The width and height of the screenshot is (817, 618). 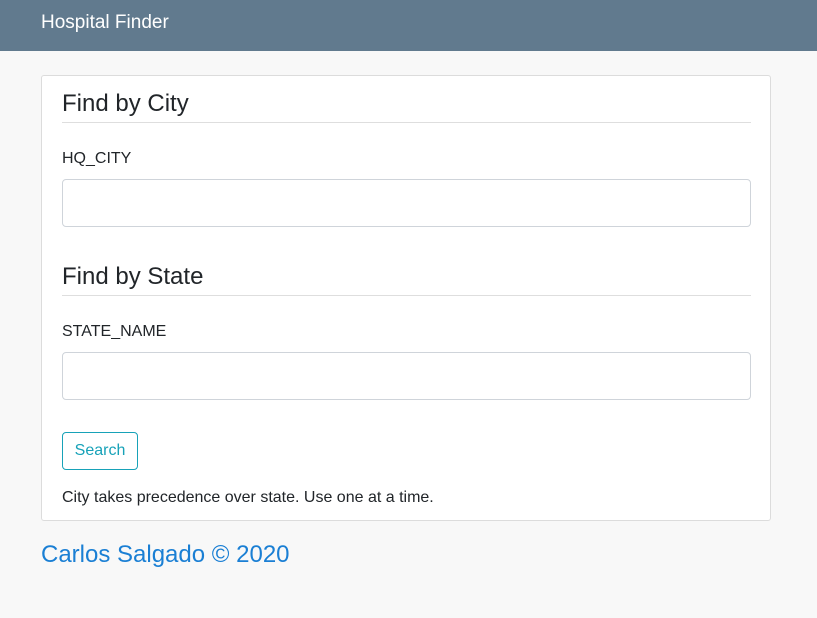 What do you see at coordinates (100, 451) in the screenshot?
I see `search-button: Search` at bounding box center [100, 451].